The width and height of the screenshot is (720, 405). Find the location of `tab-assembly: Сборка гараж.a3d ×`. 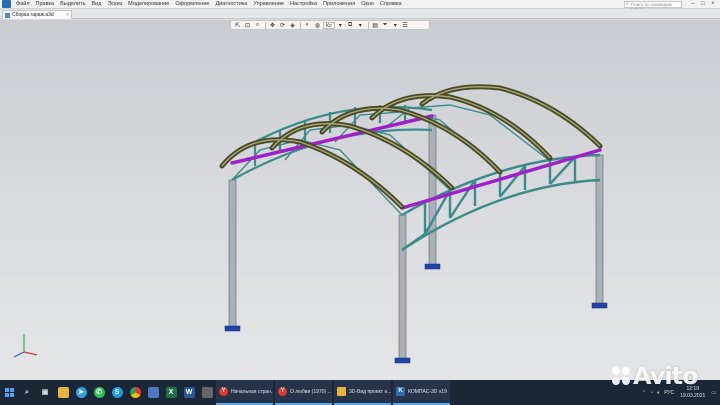

tab-assembly: Сборка гараж.a3d × is located at coordinates (37, 14).